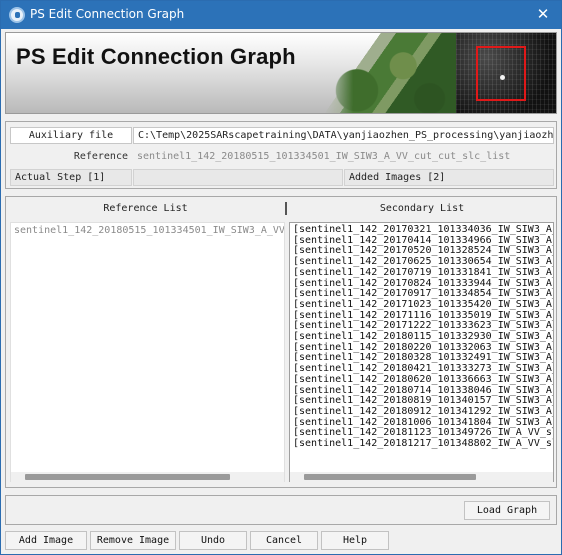 Image resolution: width=562 pixels, height=555 pixels. What do you see at coordinates (46, 540) in the screenshot?
I see `add-image-button: Add Image` at bounding box center [46, 540].